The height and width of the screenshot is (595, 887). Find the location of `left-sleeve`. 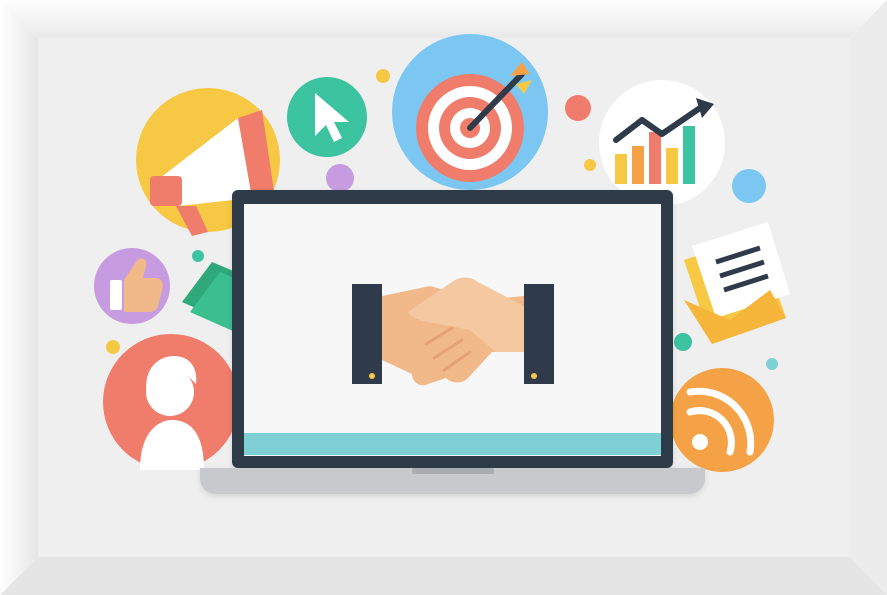

left-sleeve is located at coordinates (367, 334).